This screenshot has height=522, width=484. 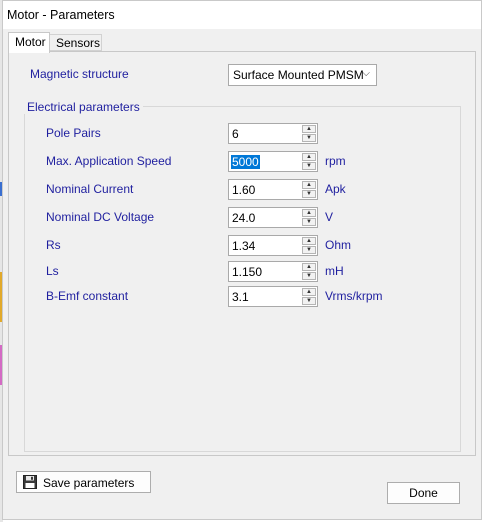 I want to click on done-button: Done, so click(x=423, y=493).